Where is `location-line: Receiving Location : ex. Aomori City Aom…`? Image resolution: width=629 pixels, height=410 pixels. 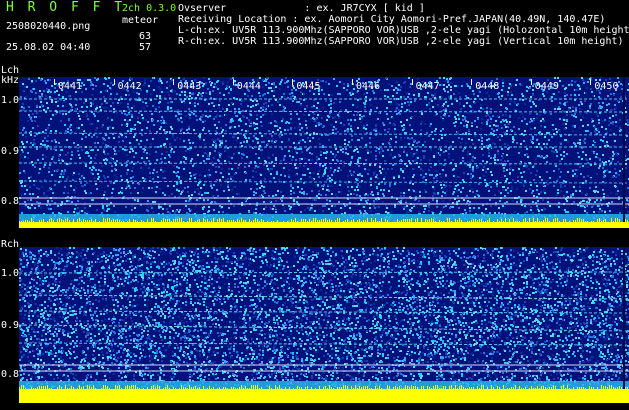 location-line: Receiving Location : ex. Aomori City Aom… is located at coordinates (392, 19).